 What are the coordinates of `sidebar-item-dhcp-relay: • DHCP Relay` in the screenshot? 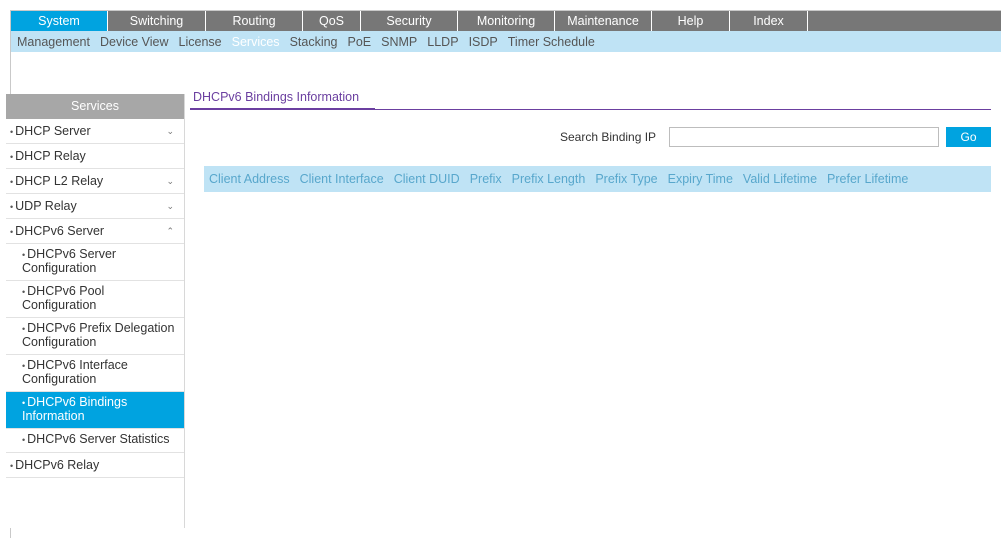 It's located at (95, 156).